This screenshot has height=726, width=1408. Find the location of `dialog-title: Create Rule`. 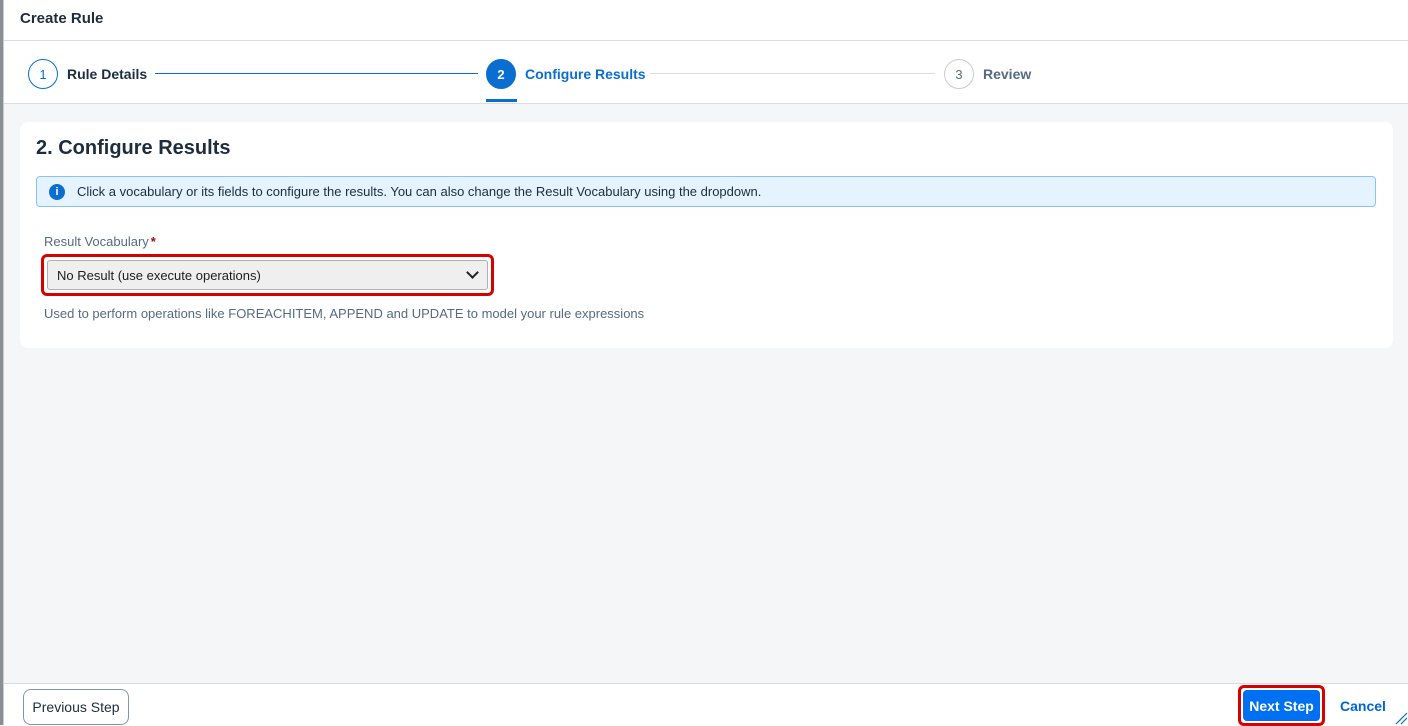

dialog-title: Create Rule is located at coordinates (62, 18).